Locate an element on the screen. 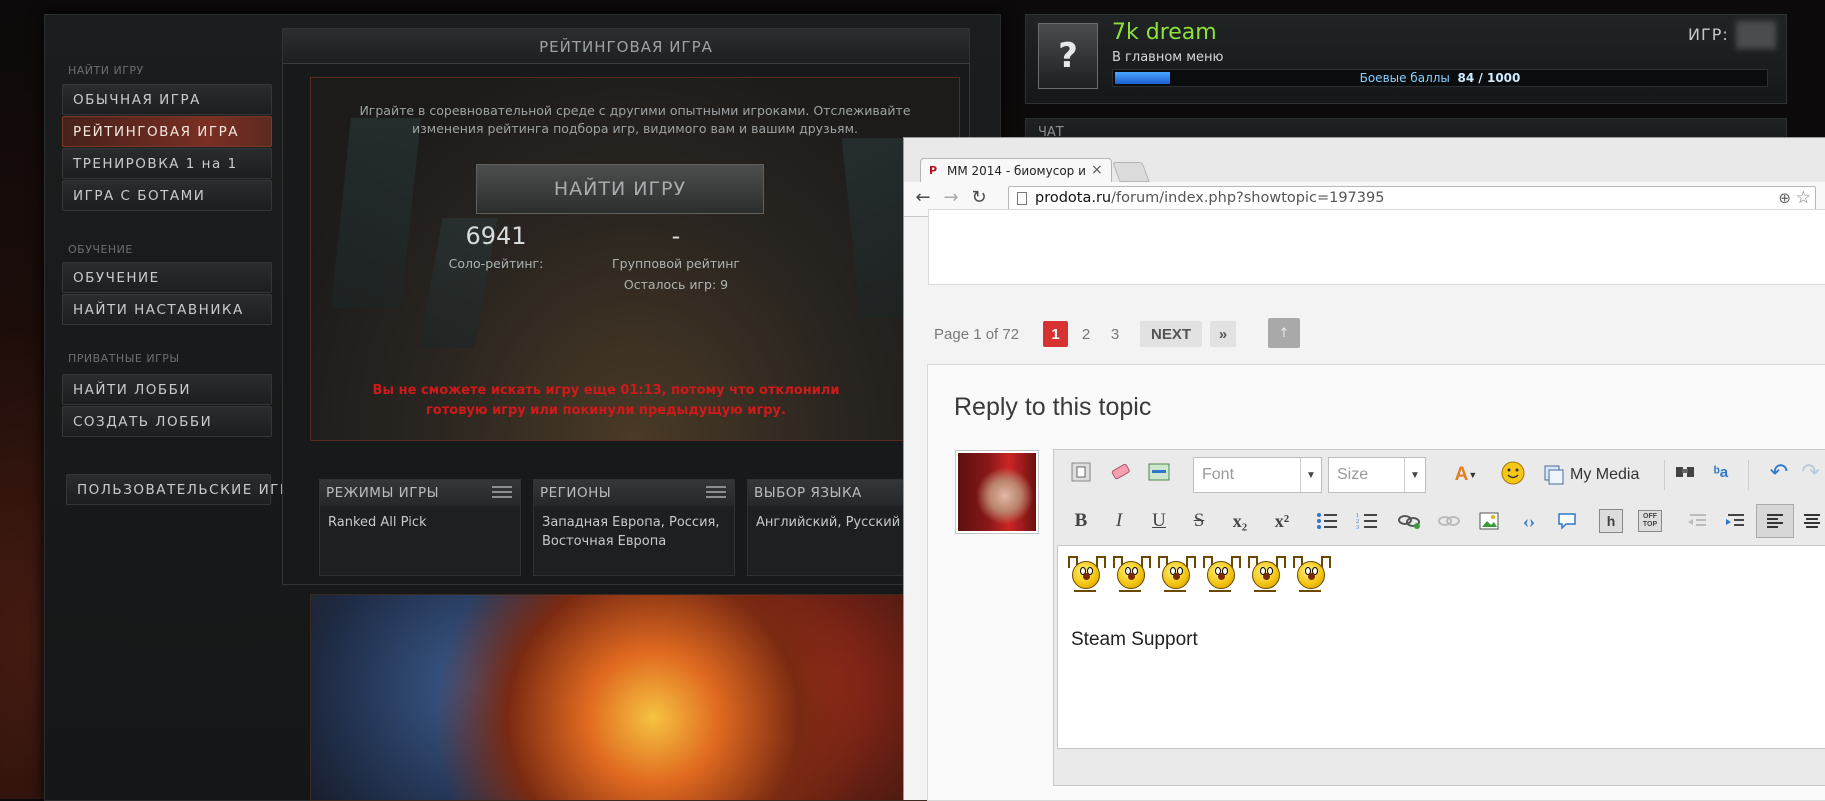  games-count-label: ИГР: is located at coordinates (1708, 34).